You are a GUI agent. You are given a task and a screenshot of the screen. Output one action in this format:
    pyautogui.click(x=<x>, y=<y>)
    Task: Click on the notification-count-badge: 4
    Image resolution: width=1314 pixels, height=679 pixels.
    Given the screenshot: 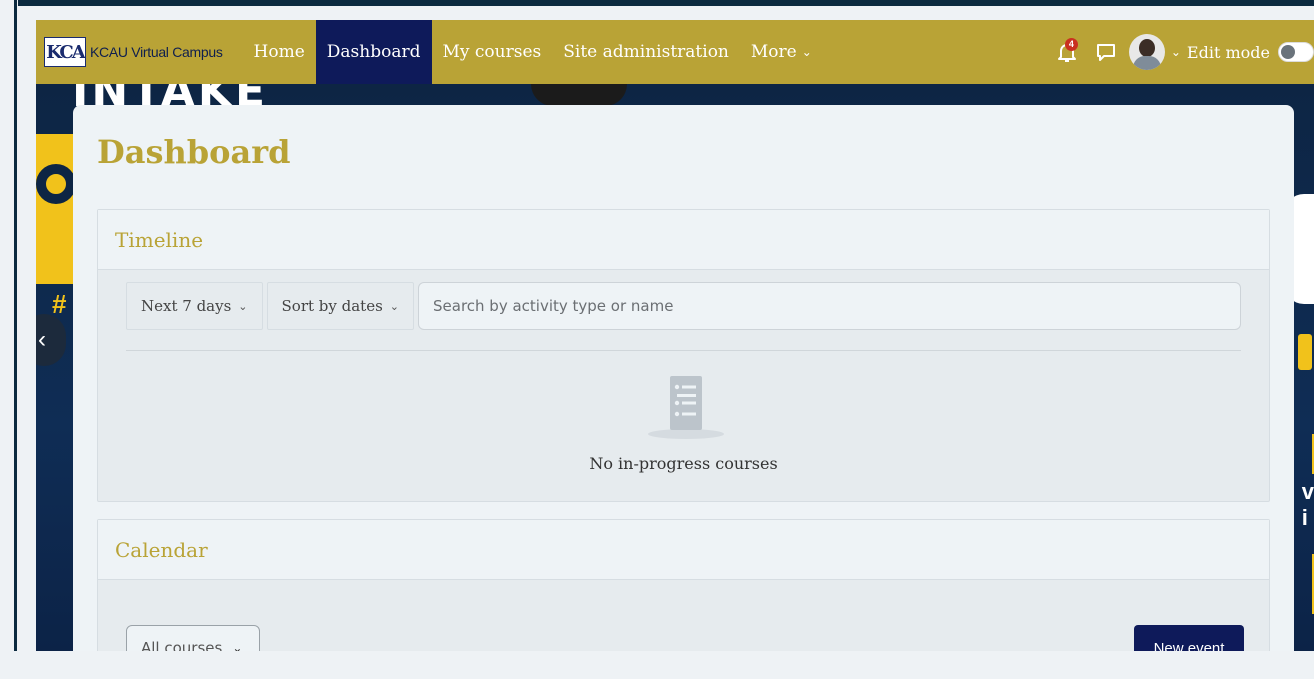 What is the action you would take?
    pyautogui.click(x=1071, y=44)
    